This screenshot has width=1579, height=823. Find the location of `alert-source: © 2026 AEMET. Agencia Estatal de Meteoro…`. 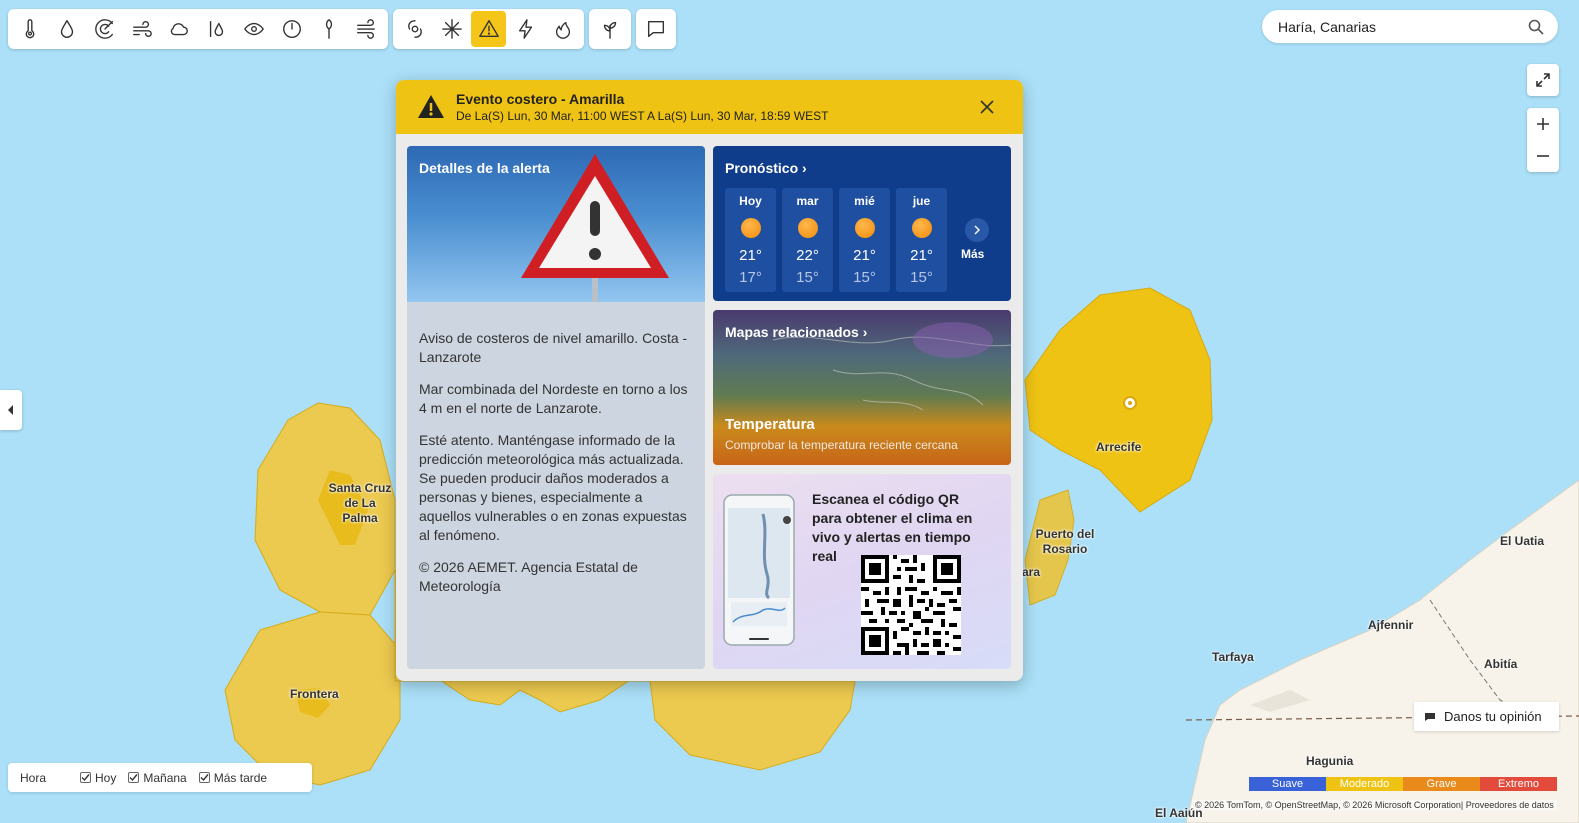

alert-source: © 2026 AEMET. Agencia Estatal de Meteoro… is located at coordinates (528, 576).